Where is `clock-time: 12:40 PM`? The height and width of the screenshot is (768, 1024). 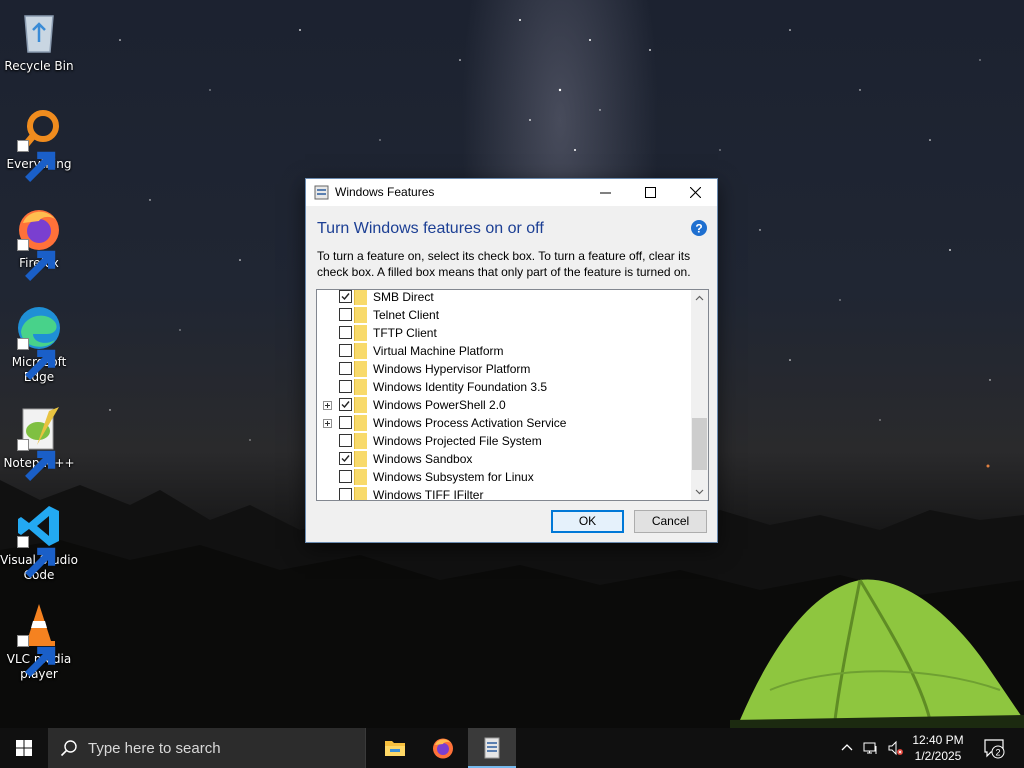 clock-time: 12:40 PM is located at coordinates (938, 740).